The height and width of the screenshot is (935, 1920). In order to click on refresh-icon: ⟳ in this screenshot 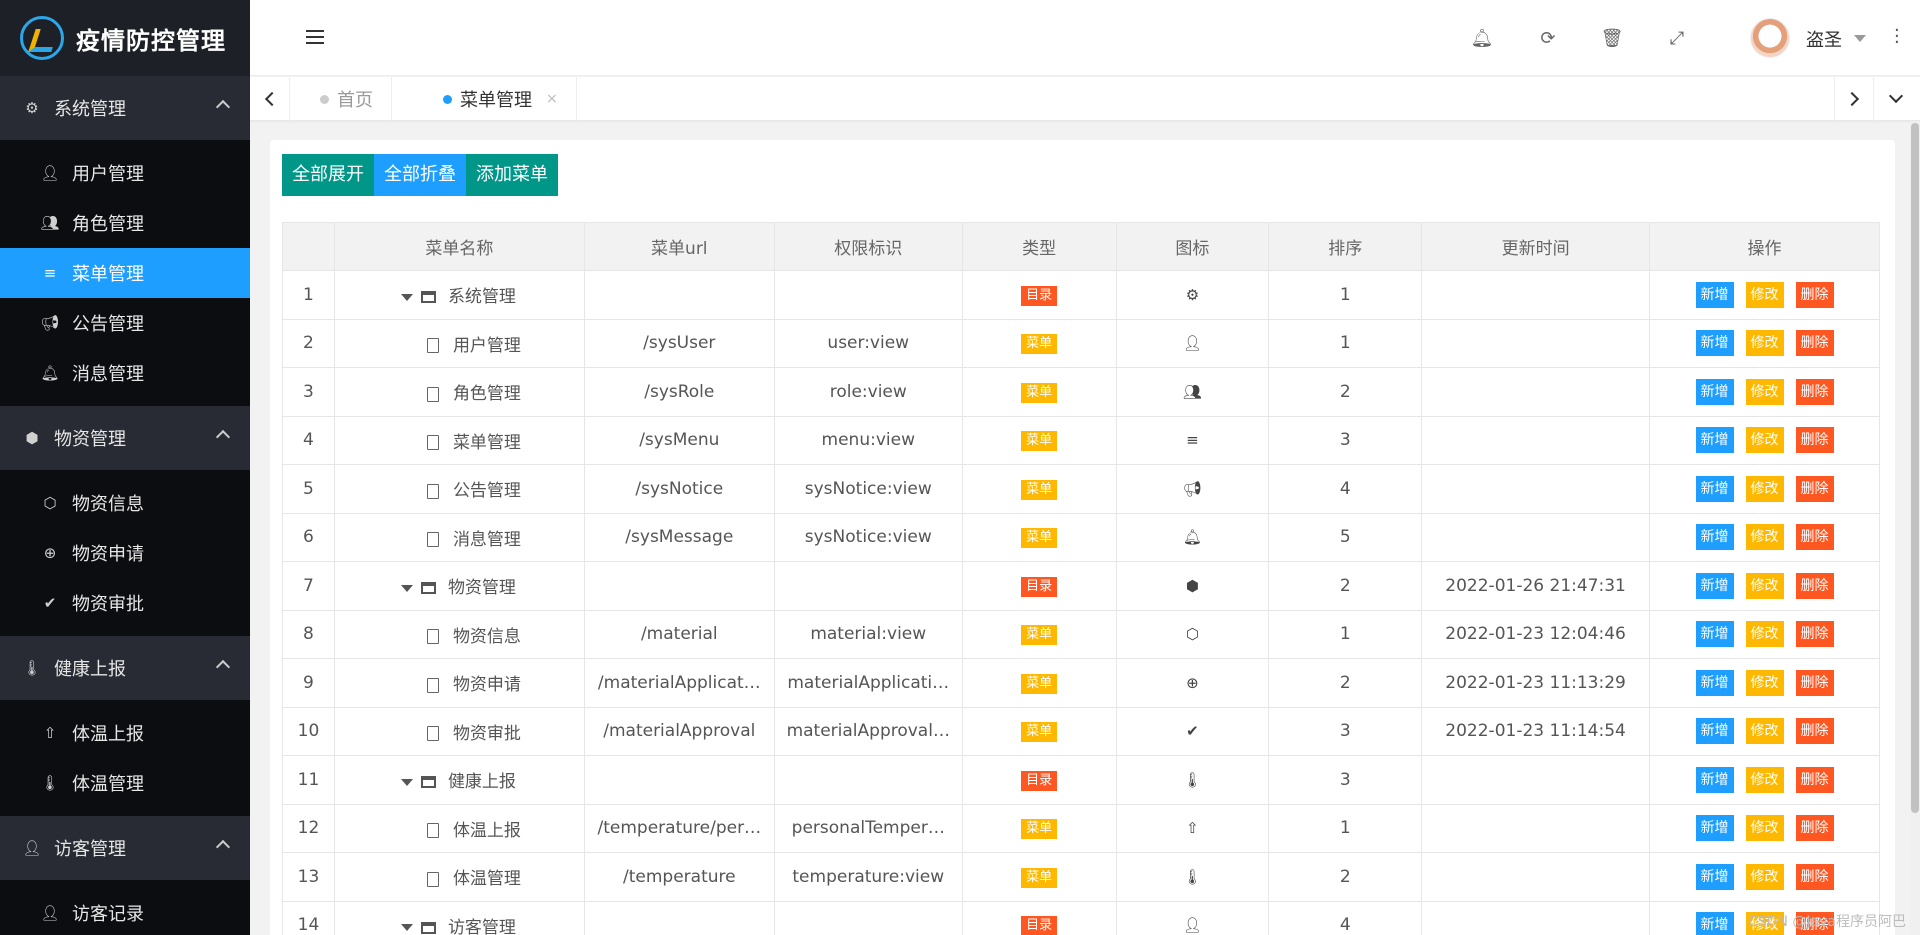, I will do `click(1548, 38)`.